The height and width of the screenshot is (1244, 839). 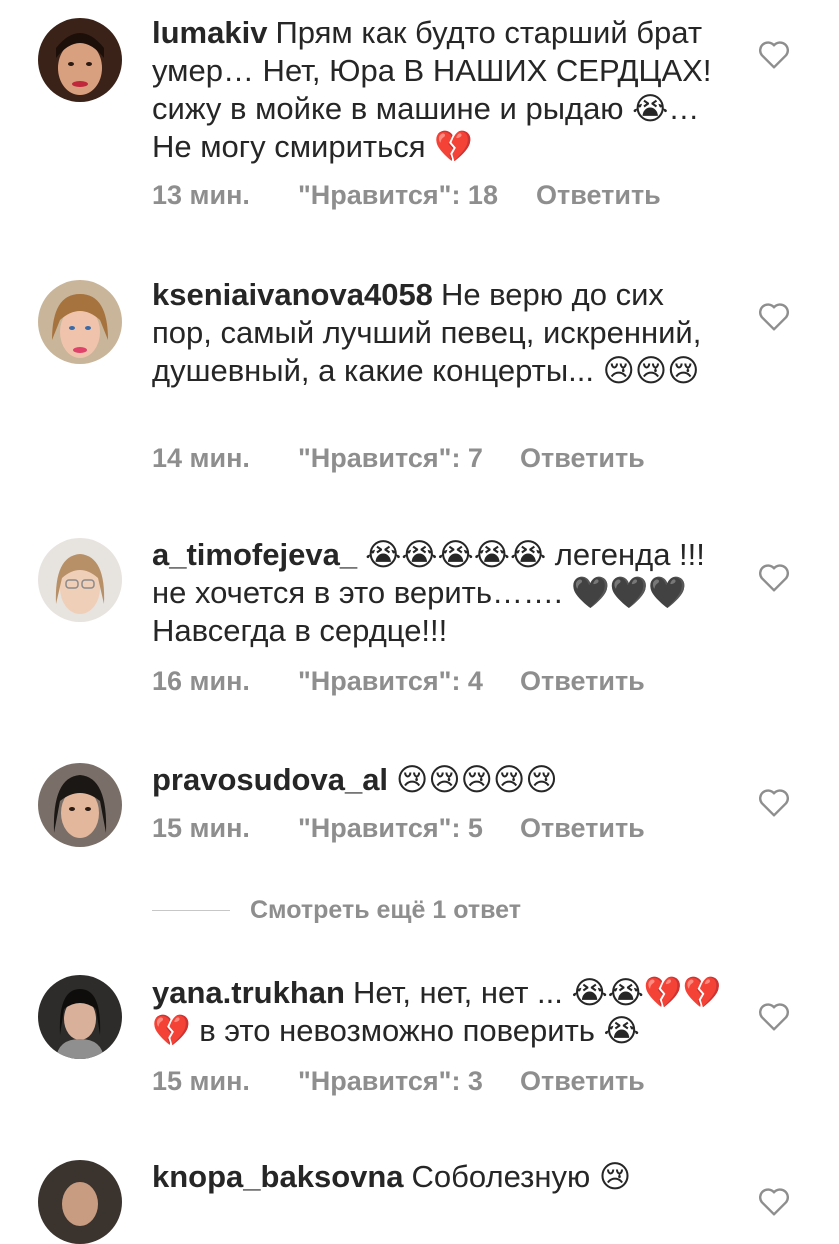 What do you see at coordinates (521, 1176) in the screenshot?
I see `comment-text: Соболезную 😢` at bounding box center [521, 1176].